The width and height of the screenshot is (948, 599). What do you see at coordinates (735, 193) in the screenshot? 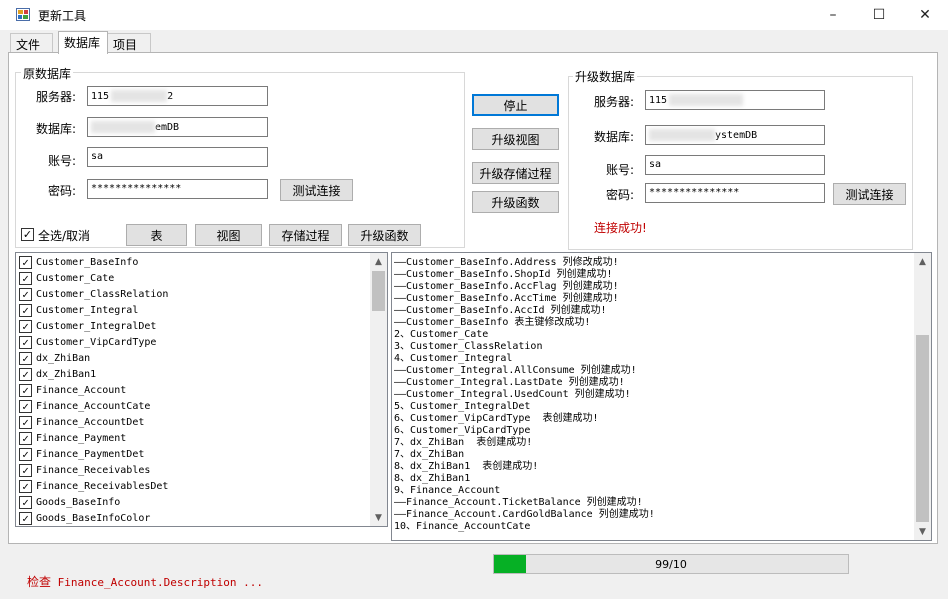
I see `target-password-input: ***************` at bounding box center [735, 193].